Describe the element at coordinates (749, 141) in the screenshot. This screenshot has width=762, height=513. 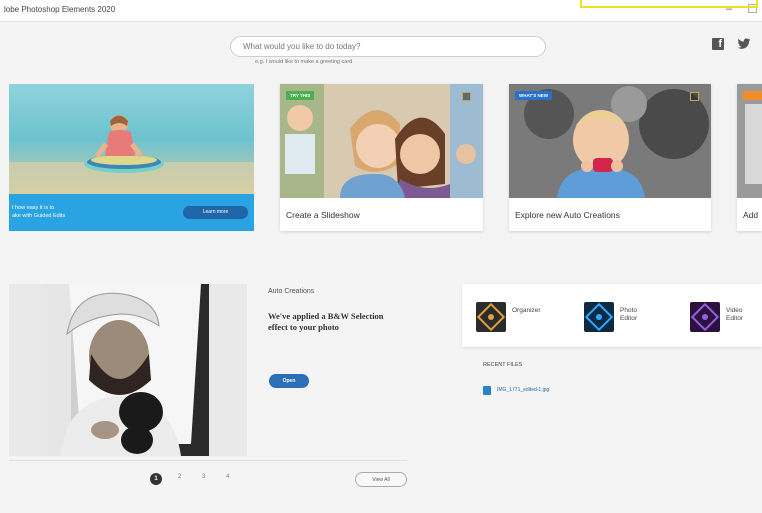
I see `add-card-photo` at that location.